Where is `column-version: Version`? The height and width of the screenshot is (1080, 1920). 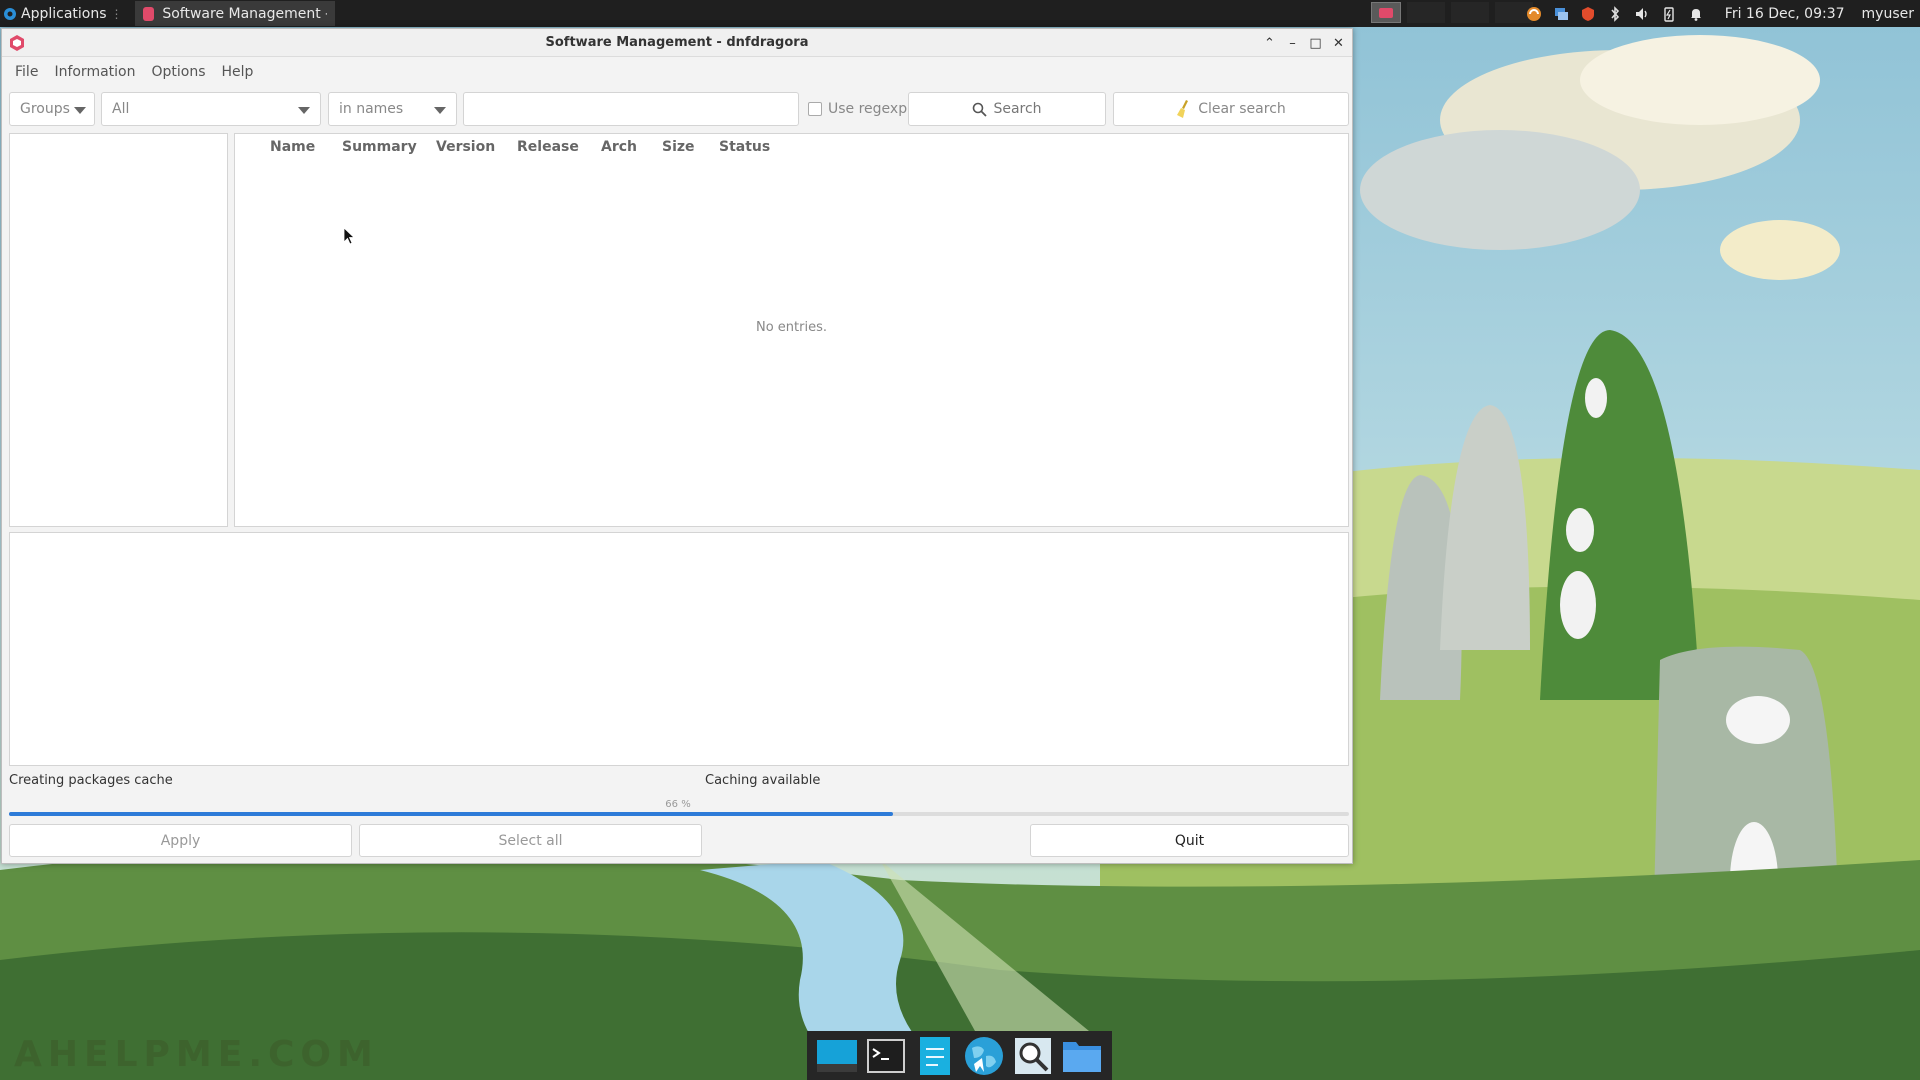 column-version: Version is located at coordinates (465, 147).